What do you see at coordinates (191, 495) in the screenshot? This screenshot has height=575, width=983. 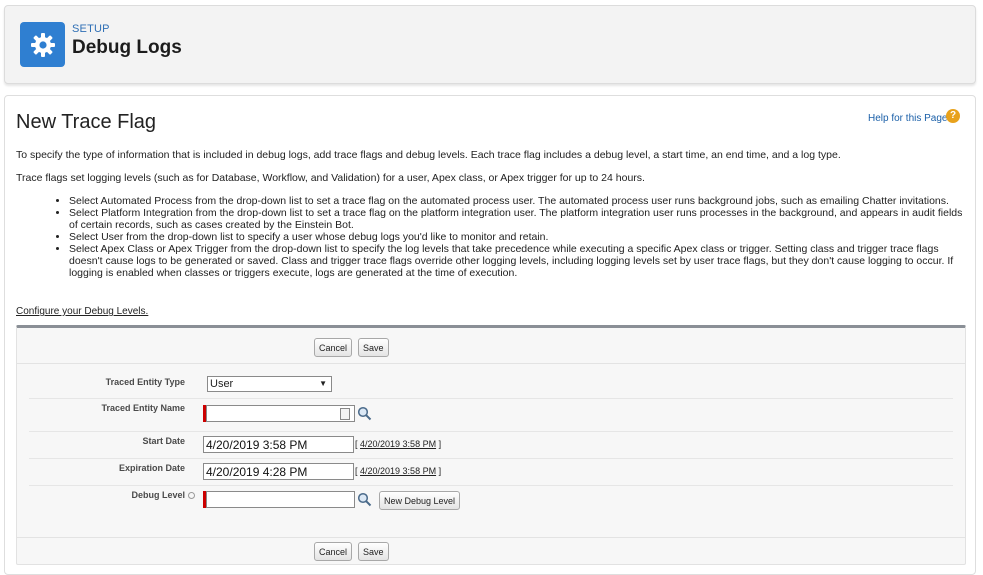 I see `info-icon` at bounding box center [191, 495].